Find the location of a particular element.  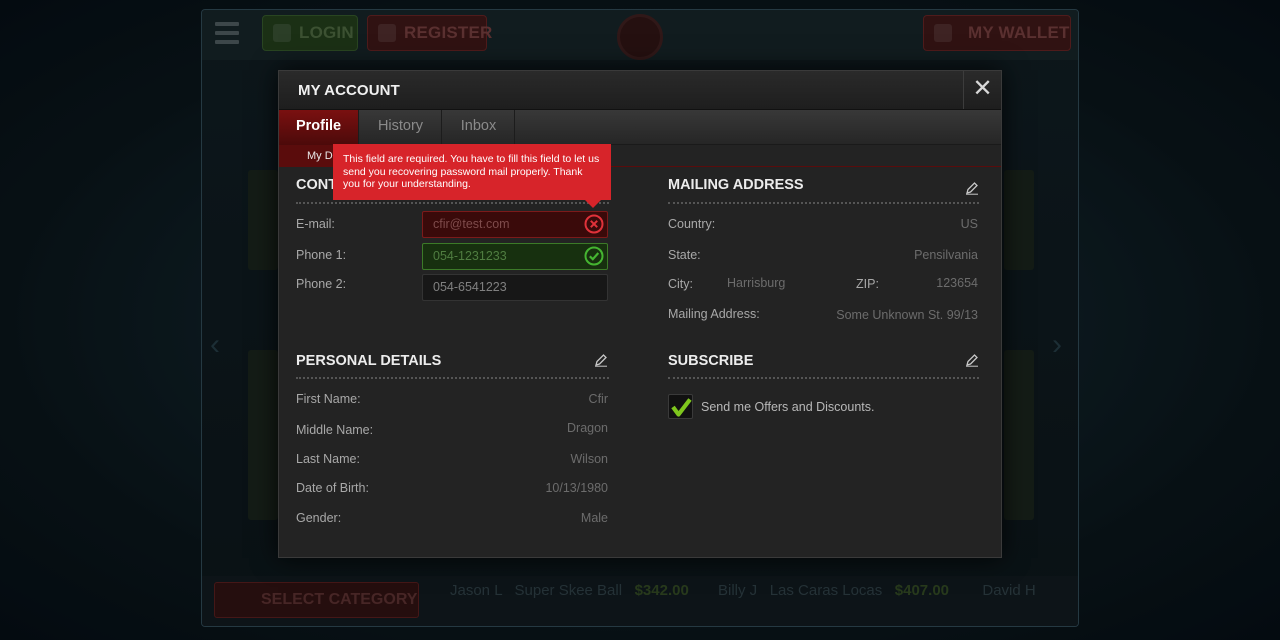

personal-section-title: PERSONAL DETAILS is located at coordinates (369, 361).